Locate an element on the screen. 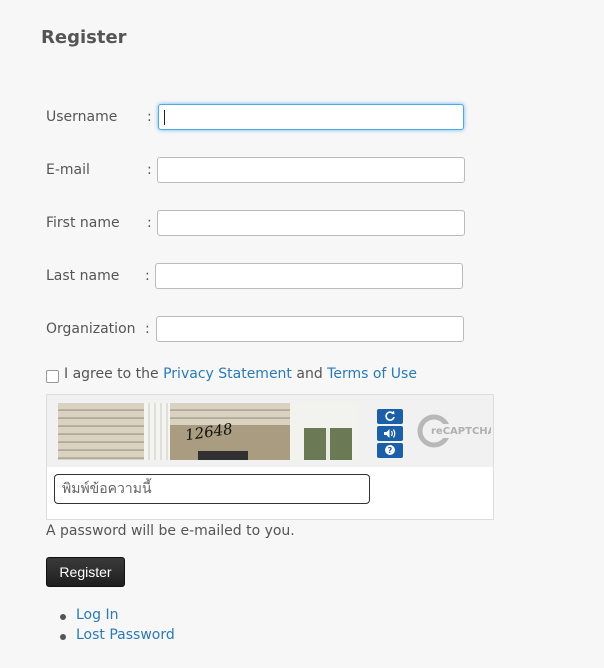 The image size is (604, 668). terms-of-use-link: Terms of Use is located at coordinates (372, 374).